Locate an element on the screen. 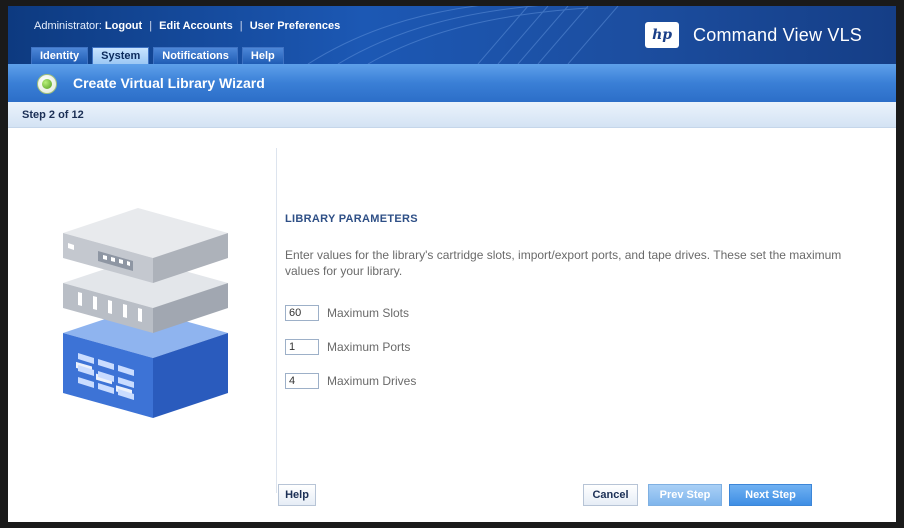 The image size is (904, 528). admin-prefix: Administrator: is located at coordinates (68, 26).